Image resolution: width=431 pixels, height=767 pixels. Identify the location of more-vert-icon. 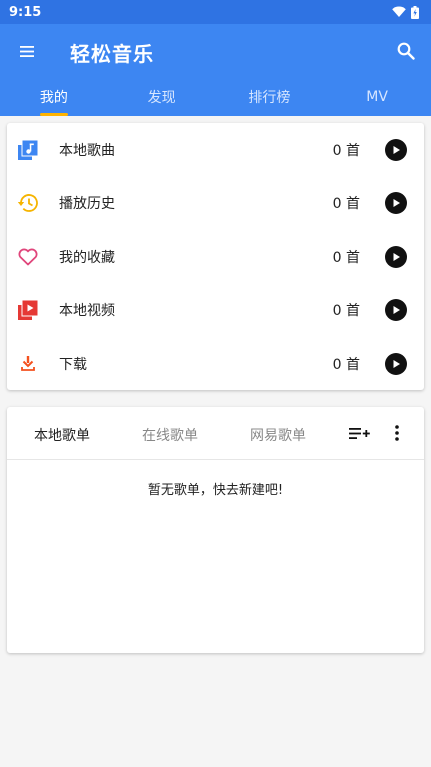
(397, 433).